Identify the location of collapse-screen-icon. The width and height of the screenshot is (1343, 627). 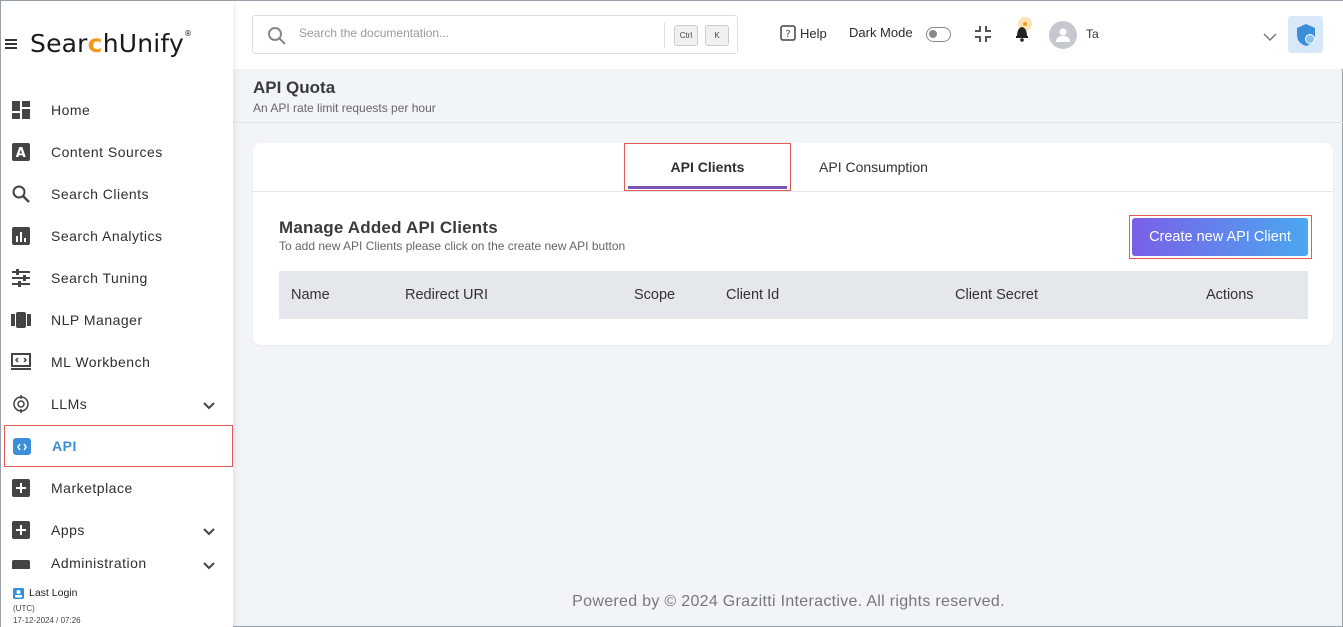
(983, 36).